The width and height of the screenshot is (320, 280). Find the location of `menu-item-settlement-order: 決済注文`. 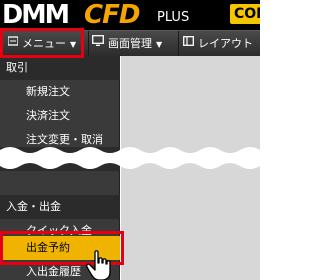

menu-item-settlement-order: 決済注文 is located at coordinates (60, 116).